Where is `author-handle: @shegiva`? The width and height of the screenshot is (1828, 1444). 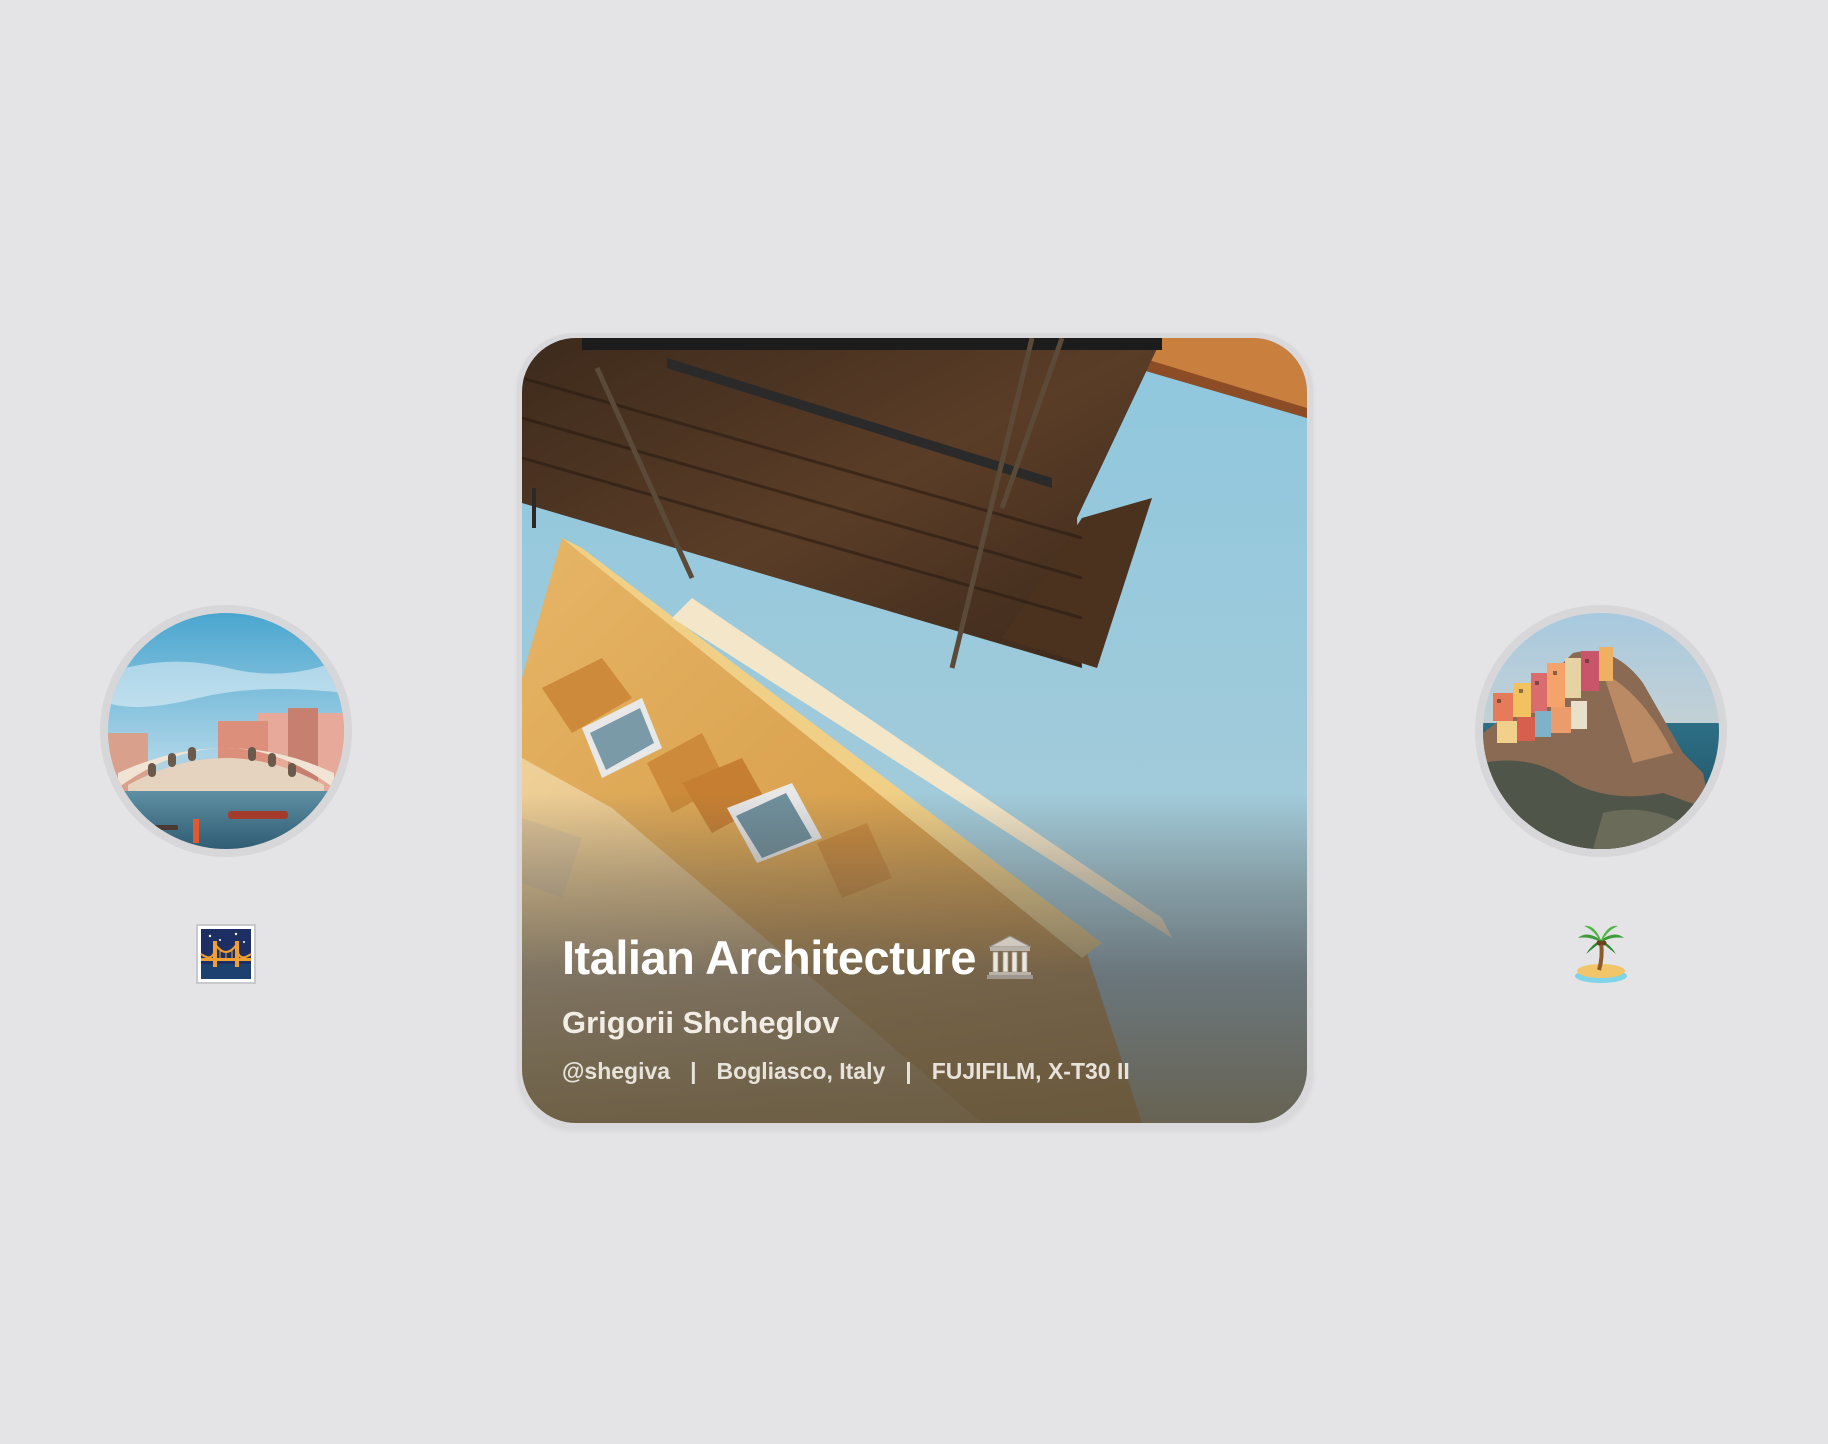 author-handle: @shegiva is located at coordinates (616, 1071).